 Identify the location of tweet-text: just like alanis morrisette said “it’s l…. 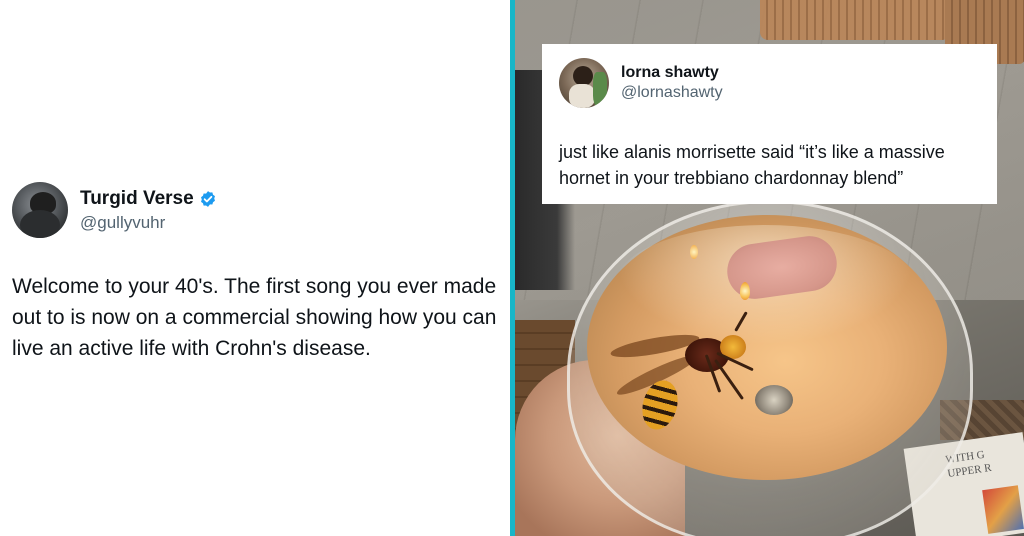
(752, 165).